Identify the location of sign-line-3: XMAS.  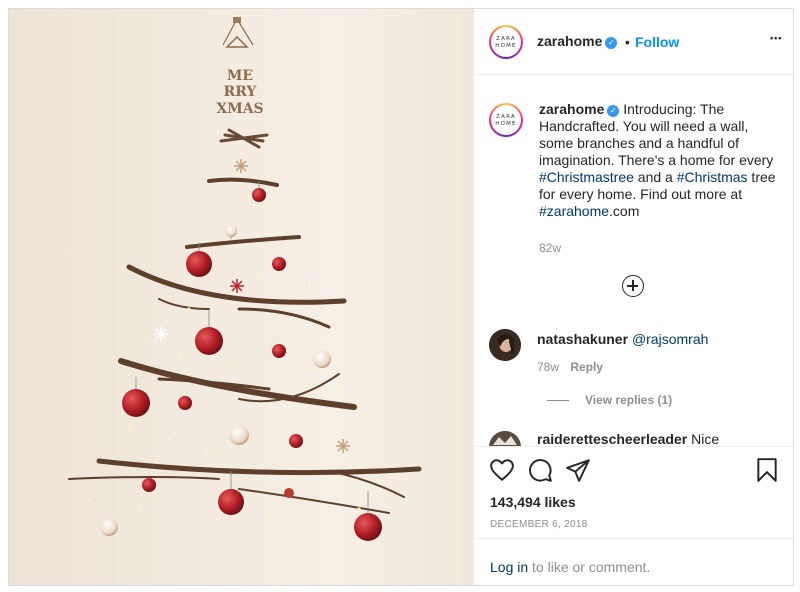
(239, 109).